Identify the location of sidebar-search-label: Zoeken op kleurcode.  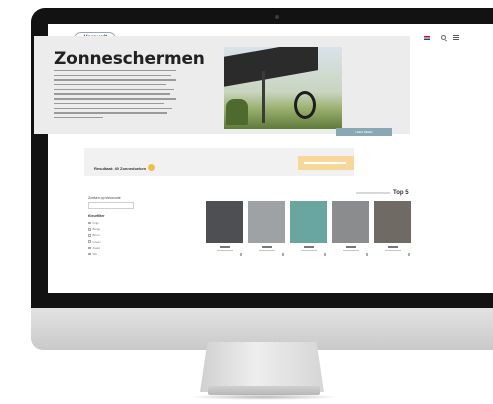
(104, 198).